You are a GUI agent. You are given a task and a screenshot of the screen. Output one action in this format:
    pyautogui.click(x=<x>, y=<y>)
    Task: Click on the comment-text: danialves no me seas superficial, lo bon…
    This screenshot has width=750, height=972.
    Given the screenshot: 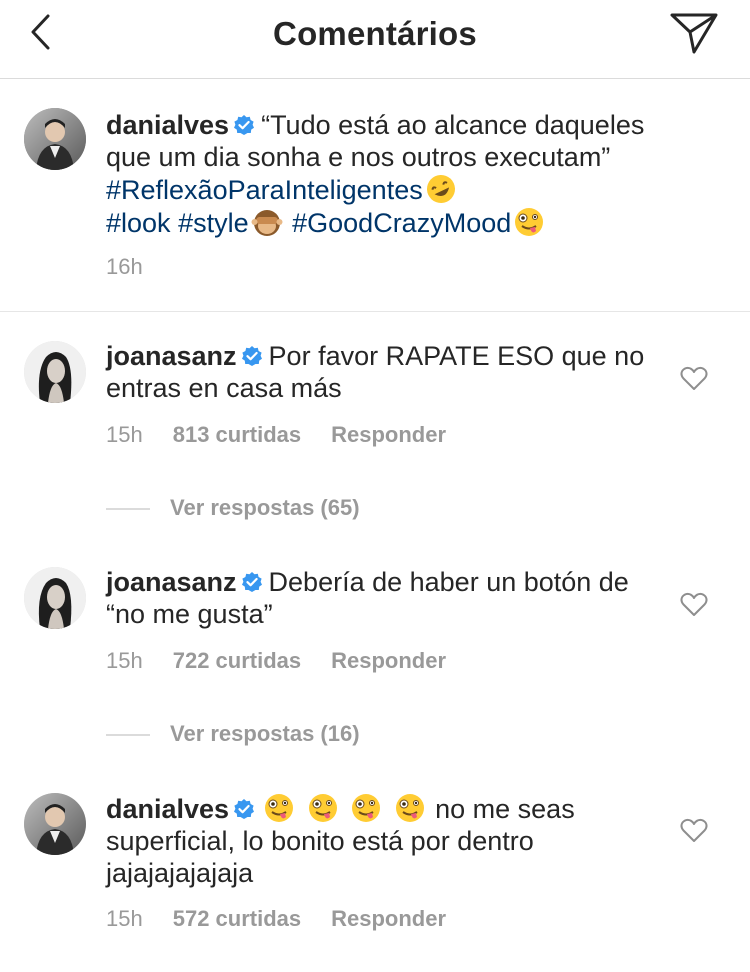 What is the action you would take?
    pyautogui.click(x=386, y=840)
    